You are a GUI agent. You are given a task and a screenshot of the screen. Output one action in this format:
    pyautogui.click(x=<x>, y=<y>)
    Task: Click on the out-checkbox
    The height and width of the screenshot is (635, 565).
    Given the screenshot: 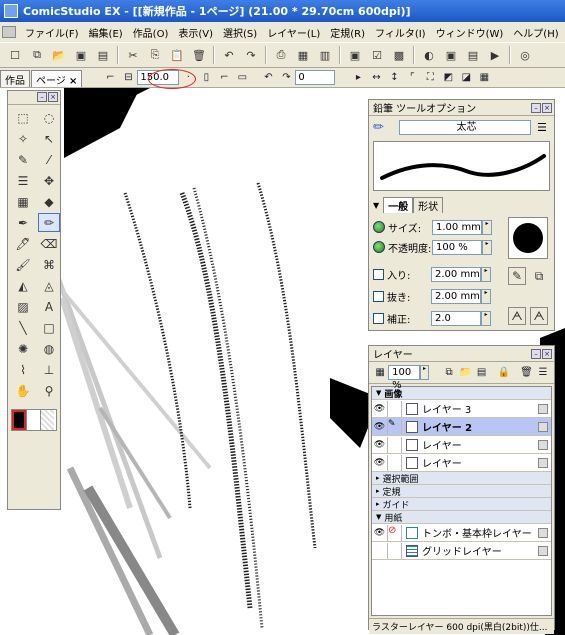 What is the action you would take?
    pyautogui.click(x=378, y=296)
    